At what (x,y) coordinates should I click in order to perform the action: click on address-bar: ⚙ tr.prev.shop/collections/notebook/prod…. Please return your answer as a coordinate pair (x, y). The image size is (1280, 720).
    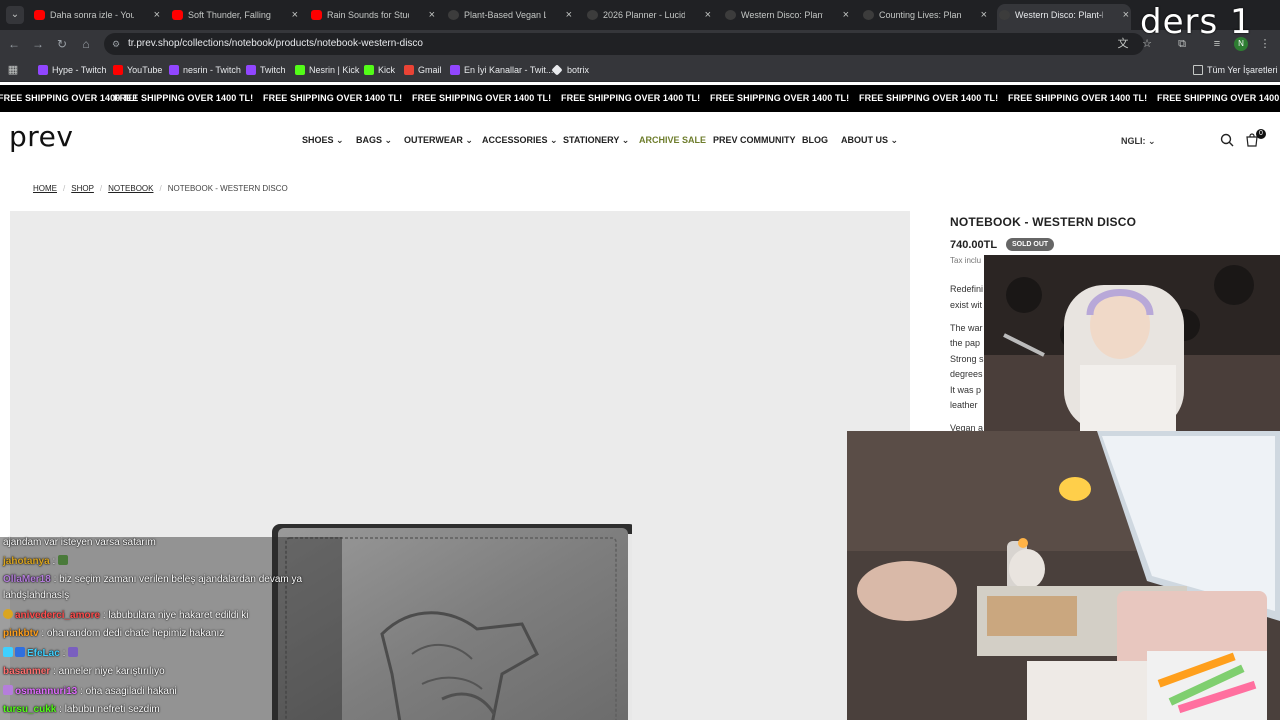
    Looking at the image, I should click on (628, 44).